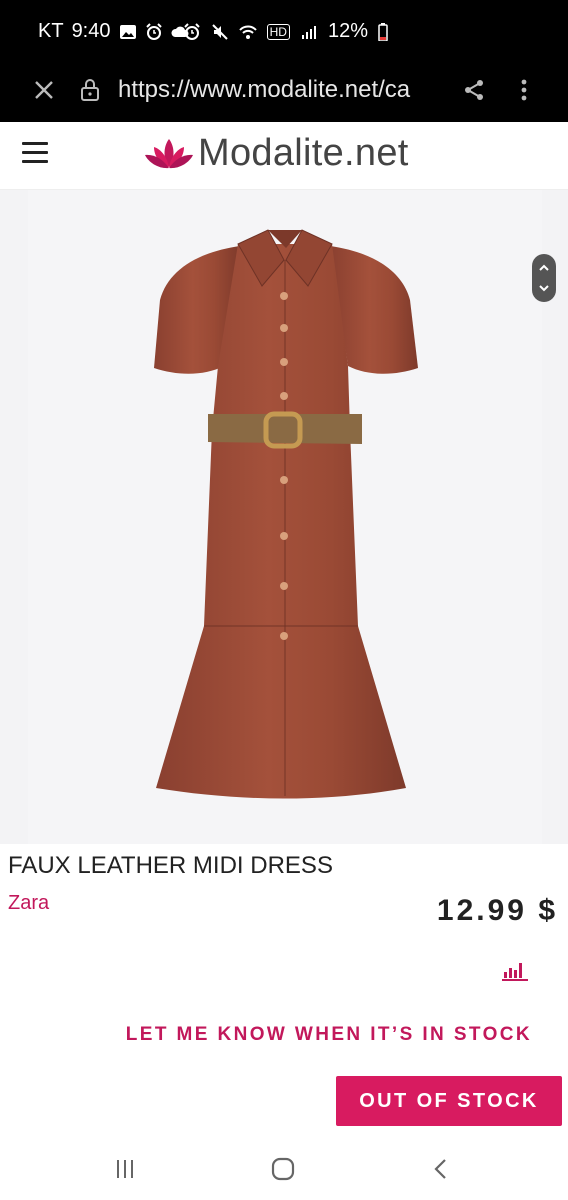  Describe the element at coordinates (441, 1169) in the screenshot. I see `back-icon` at that location.